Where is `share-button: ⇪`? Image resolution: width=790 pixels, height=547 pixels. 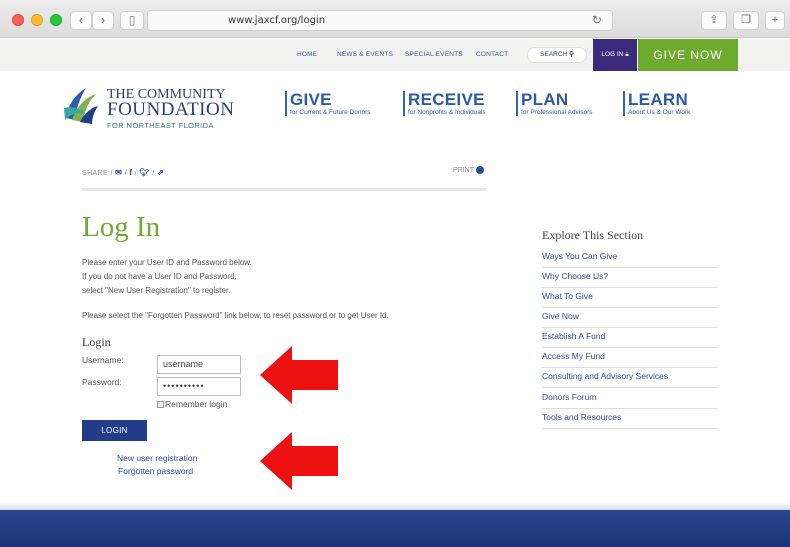
share-button: ⇪ is located at coordinates (714, 20).